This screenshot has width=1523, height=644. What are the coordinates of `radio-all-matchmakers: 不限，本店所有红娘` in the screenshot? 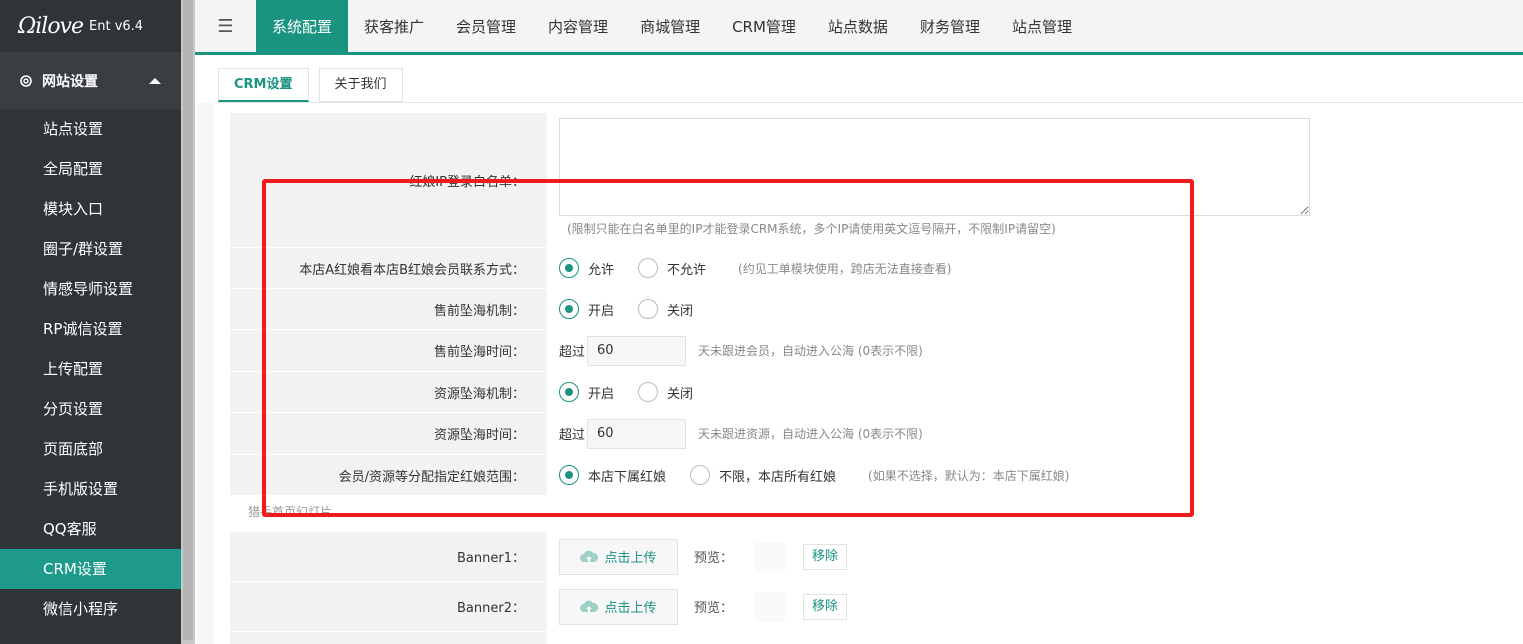 It's located at (763, 475).